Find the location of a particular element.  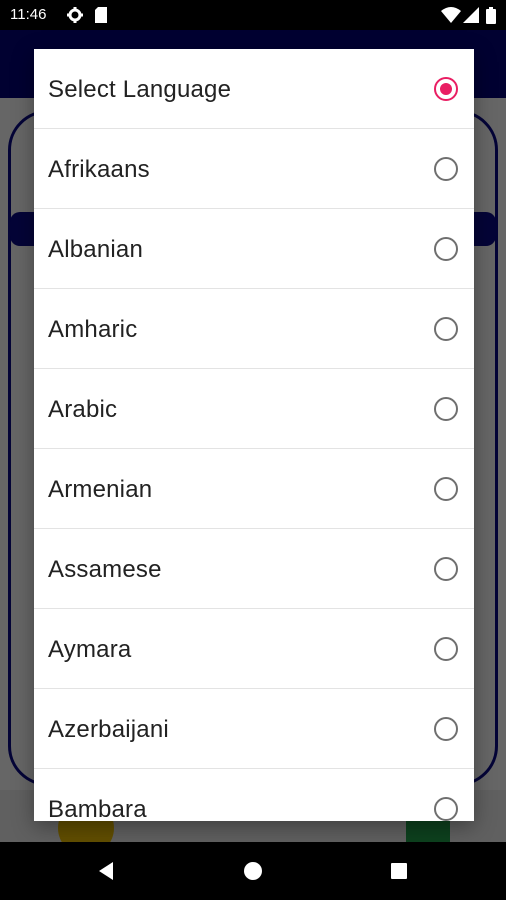

language-label: Afrikaans is located at coordinates (99, 169).